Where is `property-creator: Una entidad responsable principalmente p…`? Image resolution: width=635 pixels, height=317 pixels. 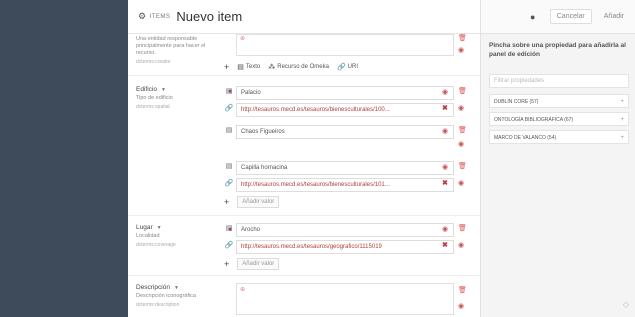 property-creator: Una entidad responsable principalmente p… is located at coordinates (304, 55).